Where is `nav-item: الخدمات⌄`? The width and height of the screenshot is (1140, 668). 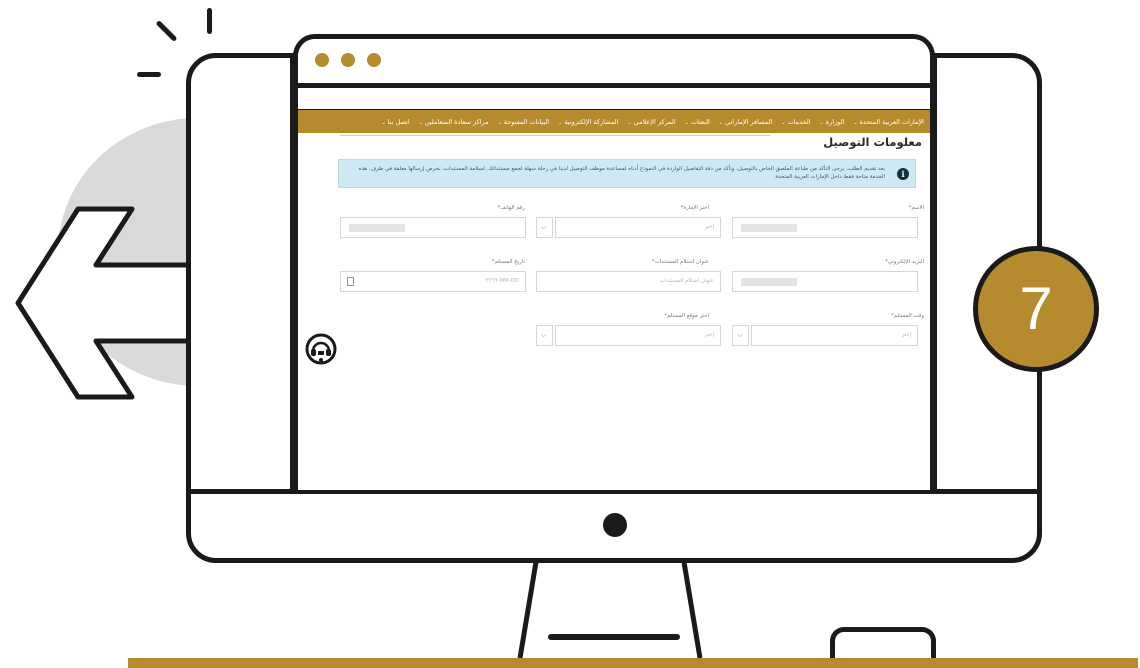 nav-item: الخدمات⌄ is located at coordinates (795, 122).